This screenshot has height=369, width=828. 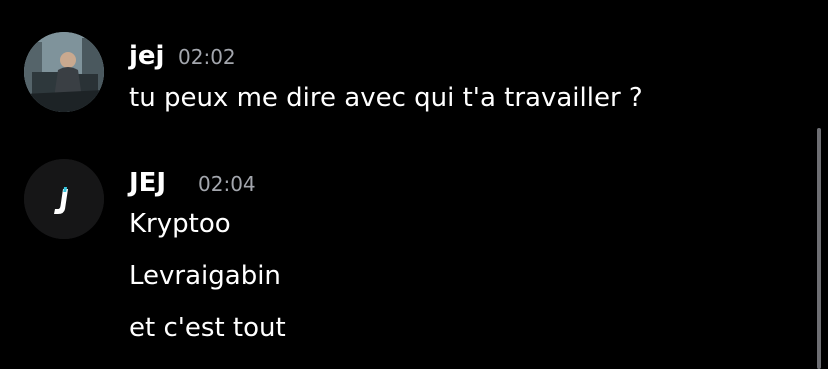 I want to click on message-author: jej, so click(x=146, y=56).